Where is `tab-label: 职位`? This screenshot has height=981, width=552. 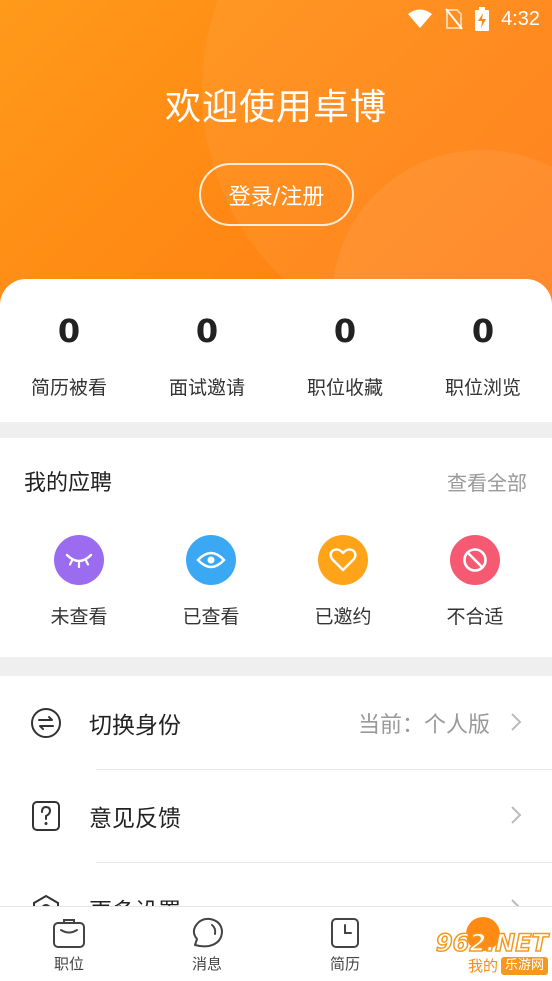 tab-label: 职位 is located at coordinates (68, 964).